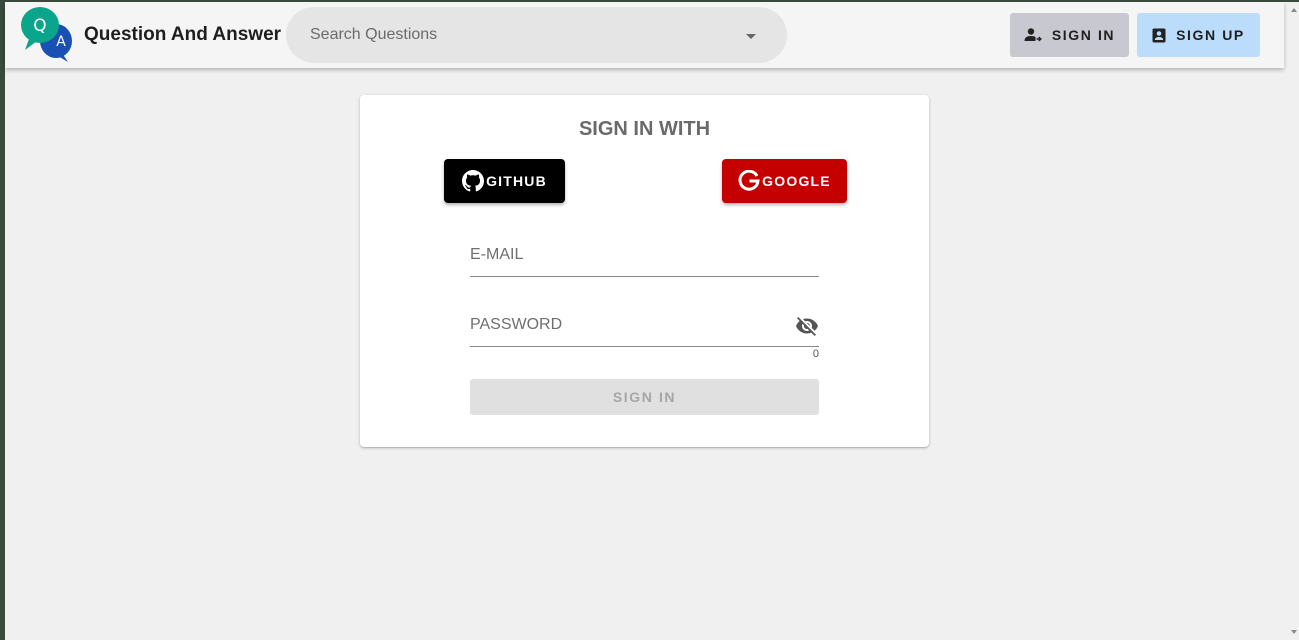 This screenshot has height=640, width=1299. I want to click on search-box: Search Questions, so click(536, 35).